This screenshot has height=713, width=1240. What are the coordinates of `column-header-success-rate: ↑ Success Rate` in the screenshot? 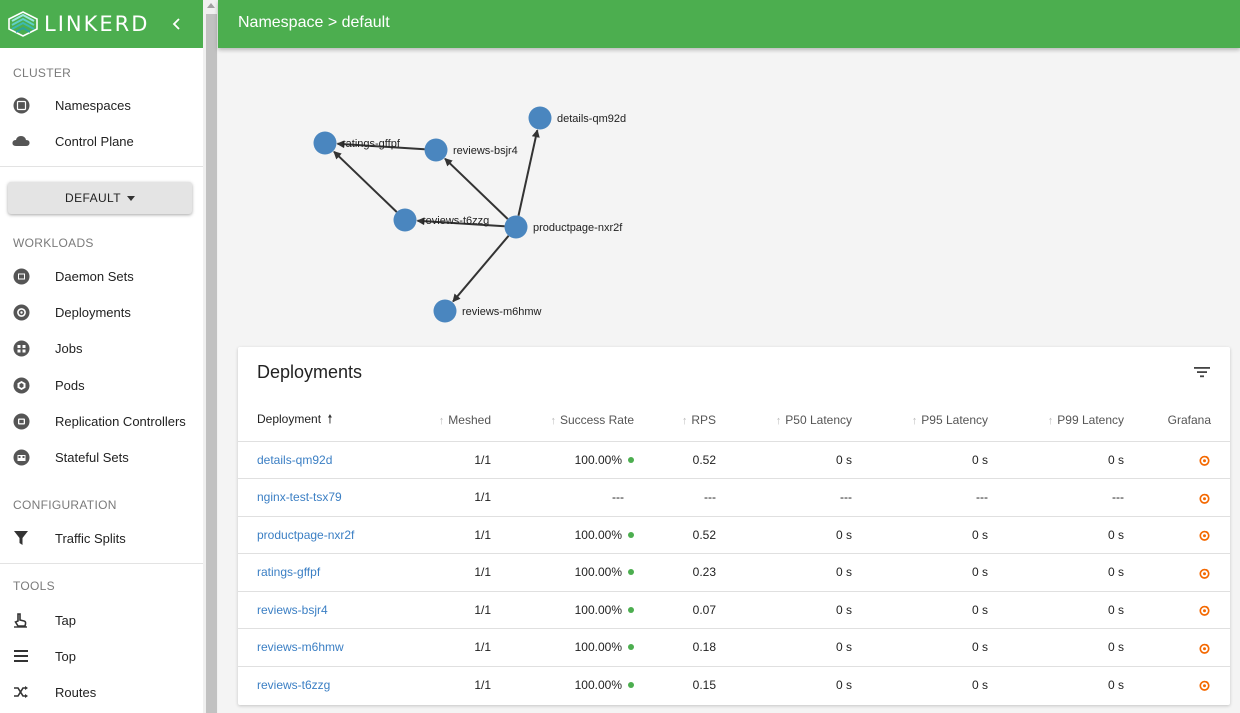 It's located at (562, 421).